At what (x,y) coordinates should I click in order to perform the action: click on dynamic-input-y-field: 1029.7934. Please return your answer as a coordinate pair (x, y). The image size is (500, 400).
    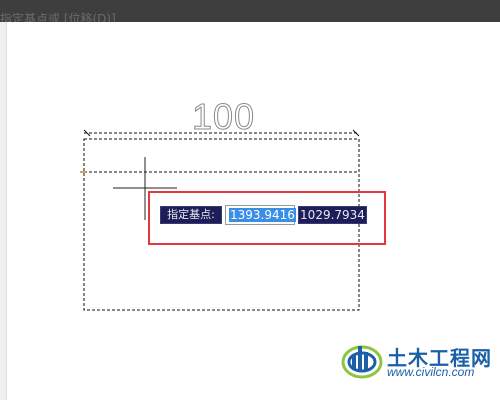
    Looking at the image, I should click on (332, 215).